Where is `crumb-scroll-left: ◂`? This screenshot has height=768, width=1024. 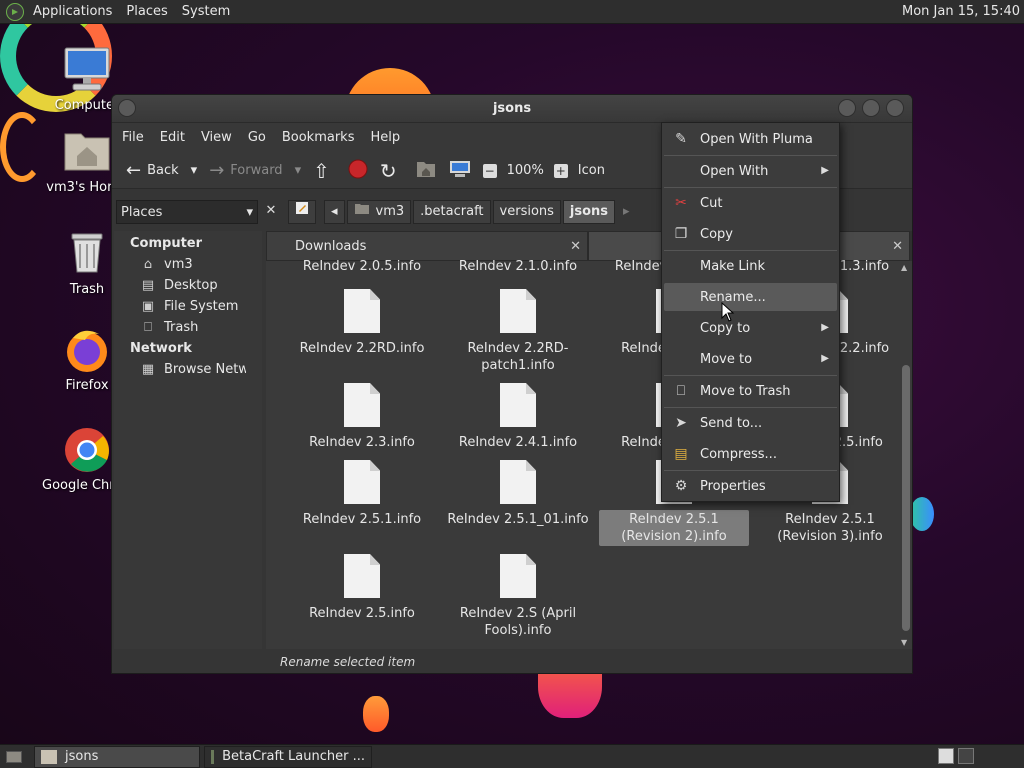 crumb-scroll-left: ◂ is located at coordinates (334, 212).